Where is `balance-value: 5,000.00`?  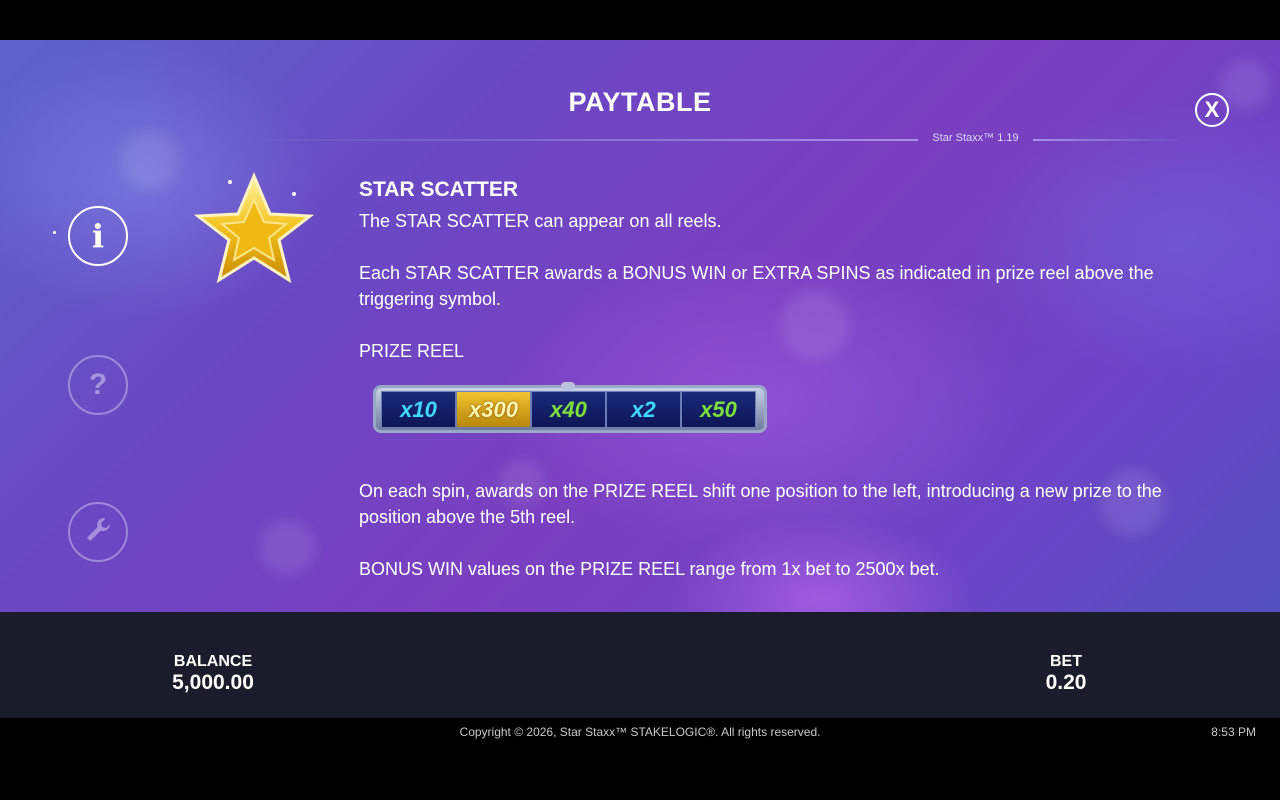
balance-value: 5,000.00 is located at coordinates (213, 682).